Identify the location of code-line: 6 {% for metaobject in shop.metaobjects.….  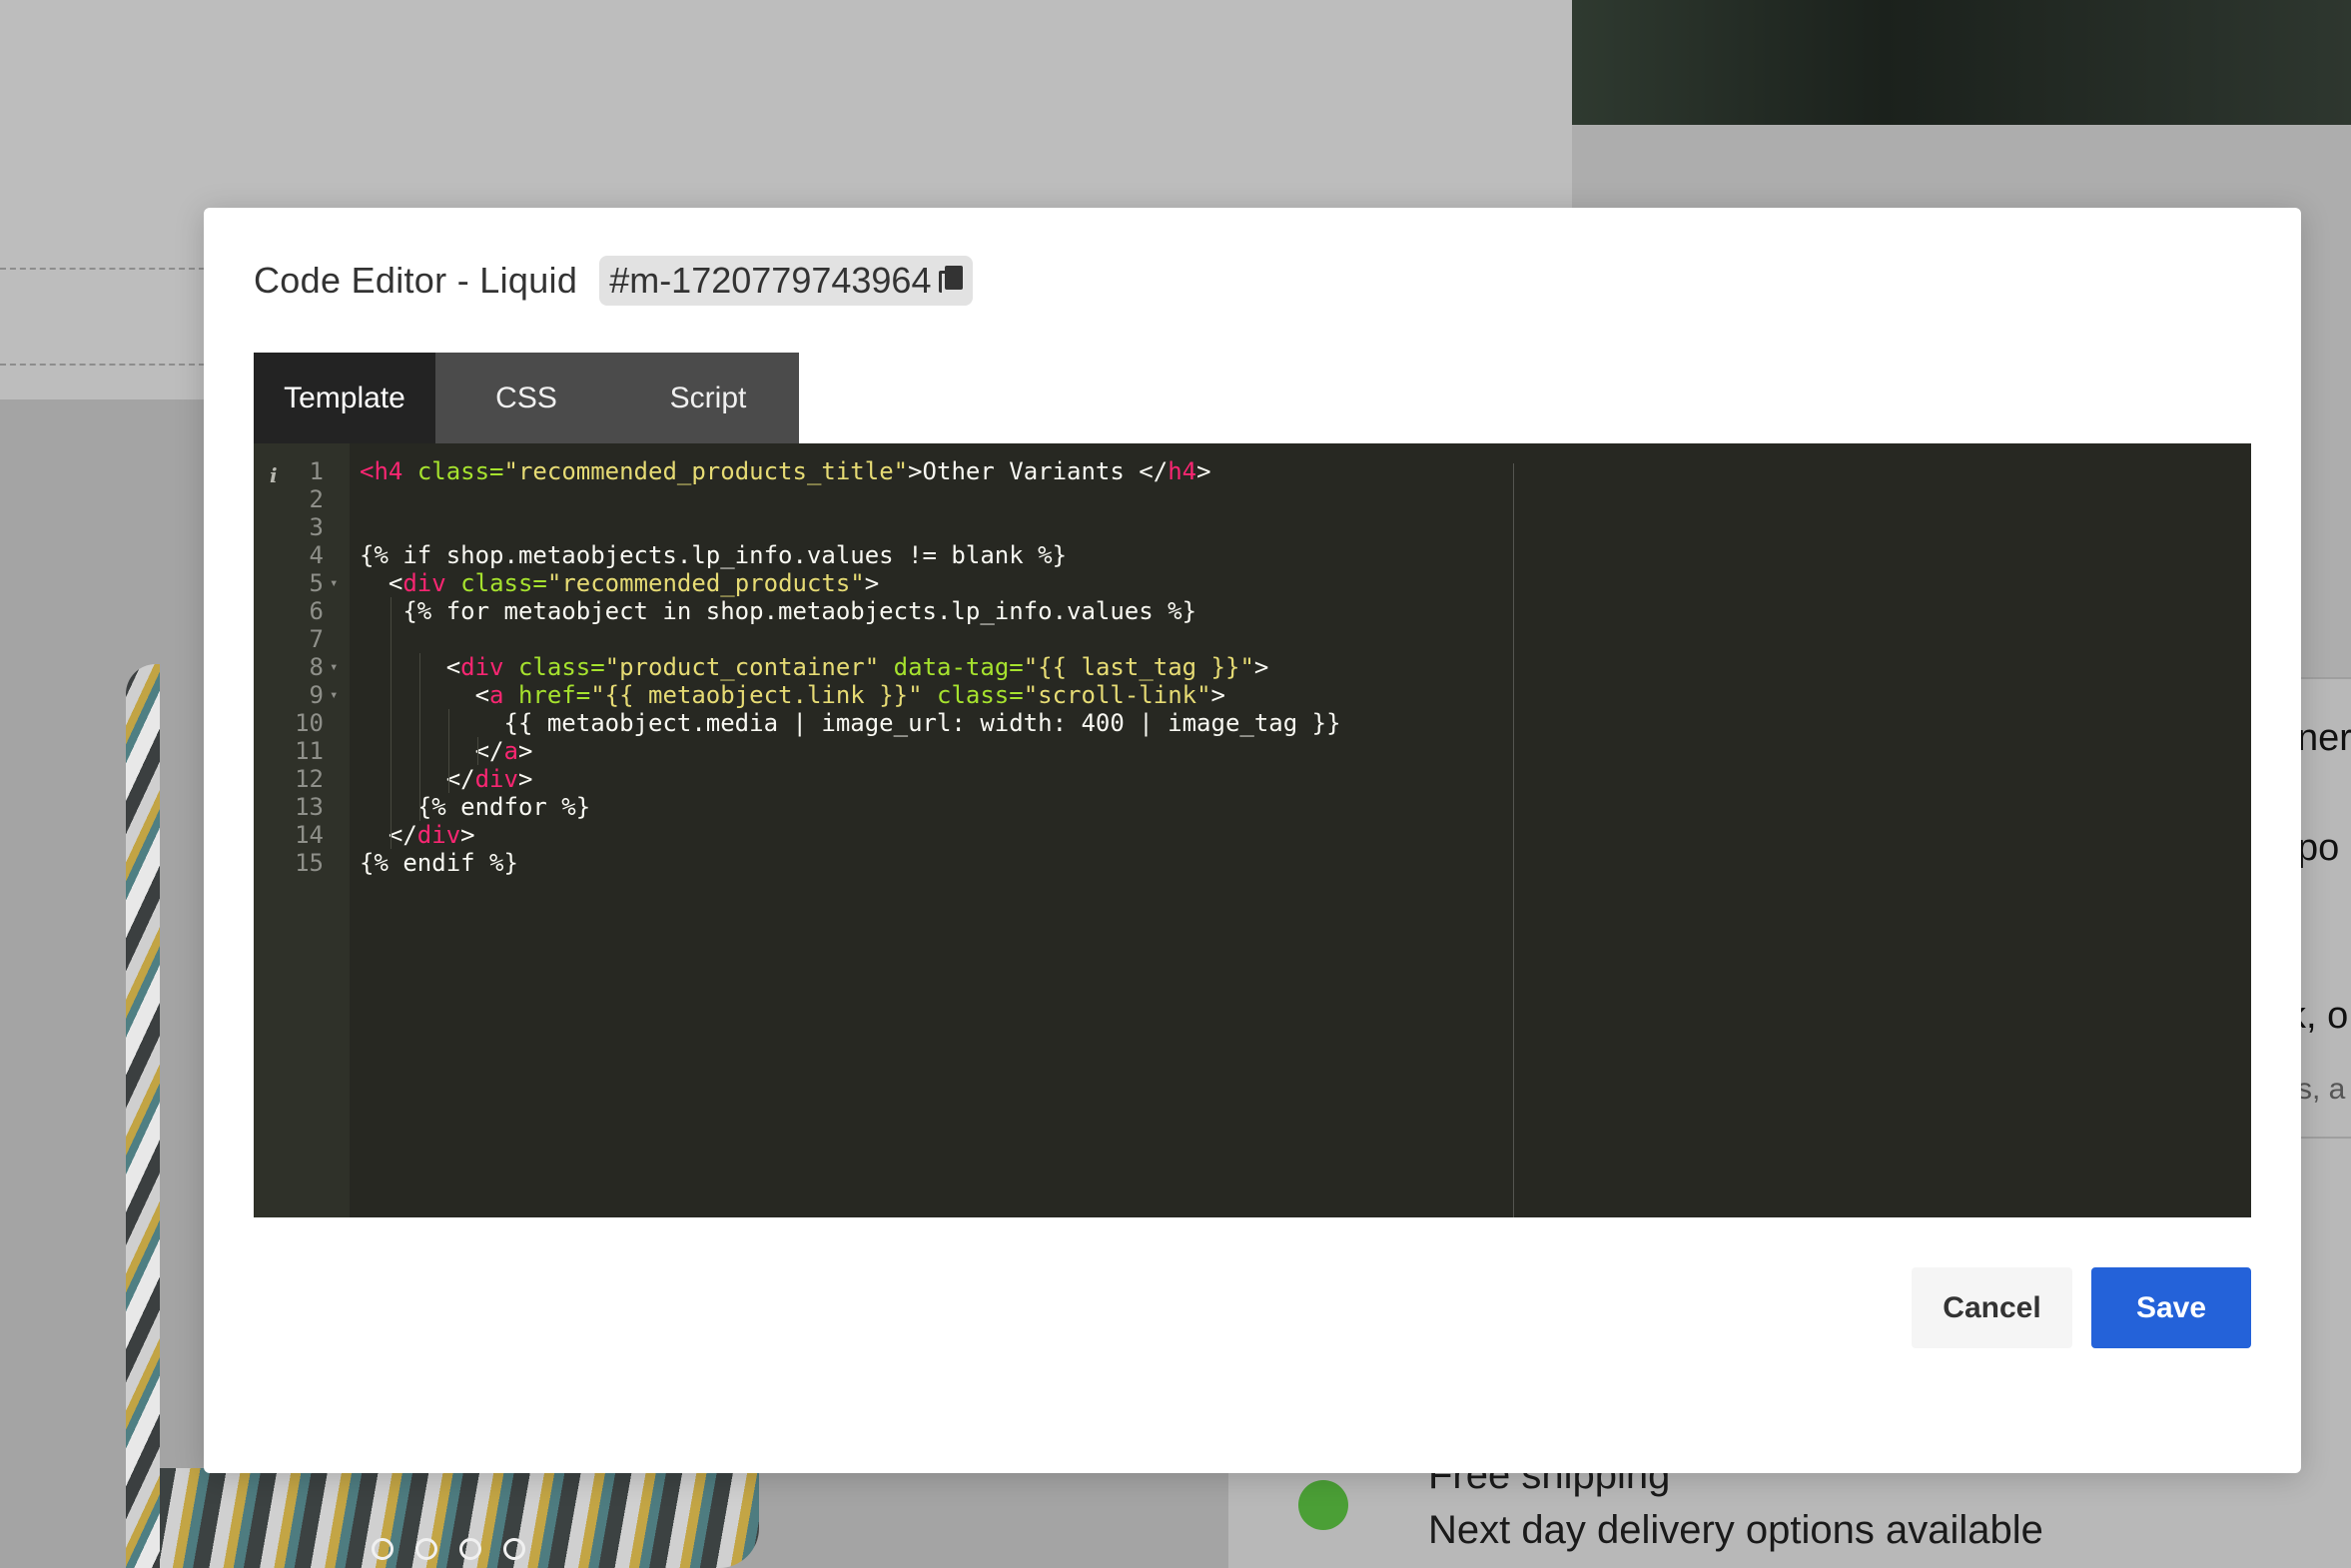
(1252, 611).